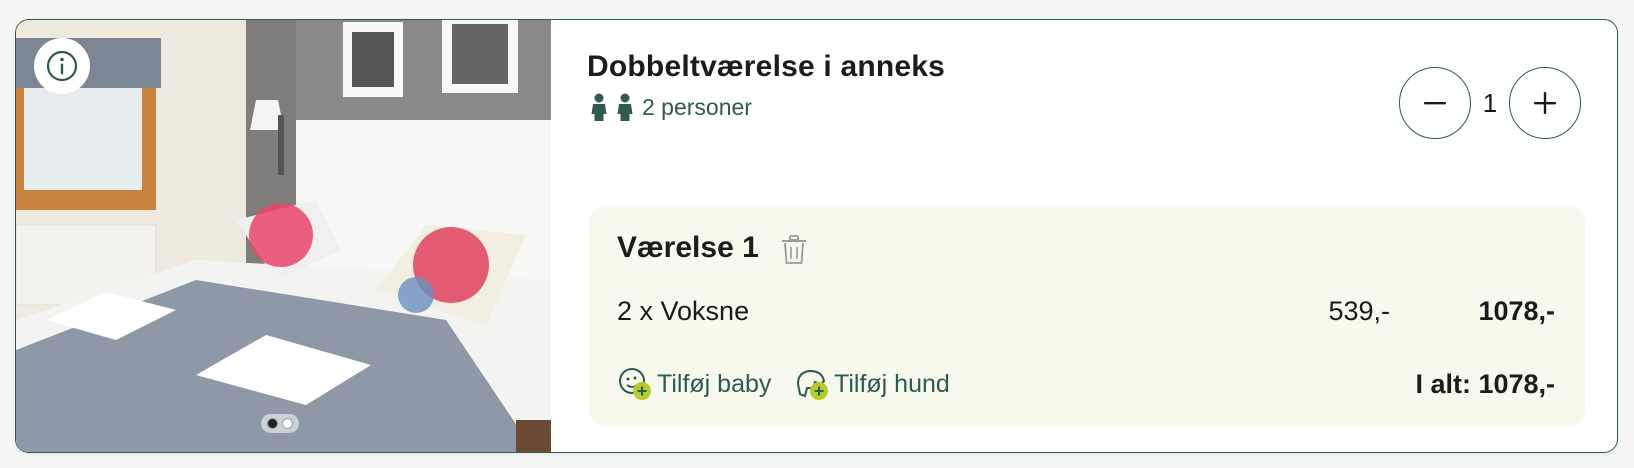 The width and height of the screenshot is (1634, 468). I want to click on quantity-value: 1, so click(1490, 102).